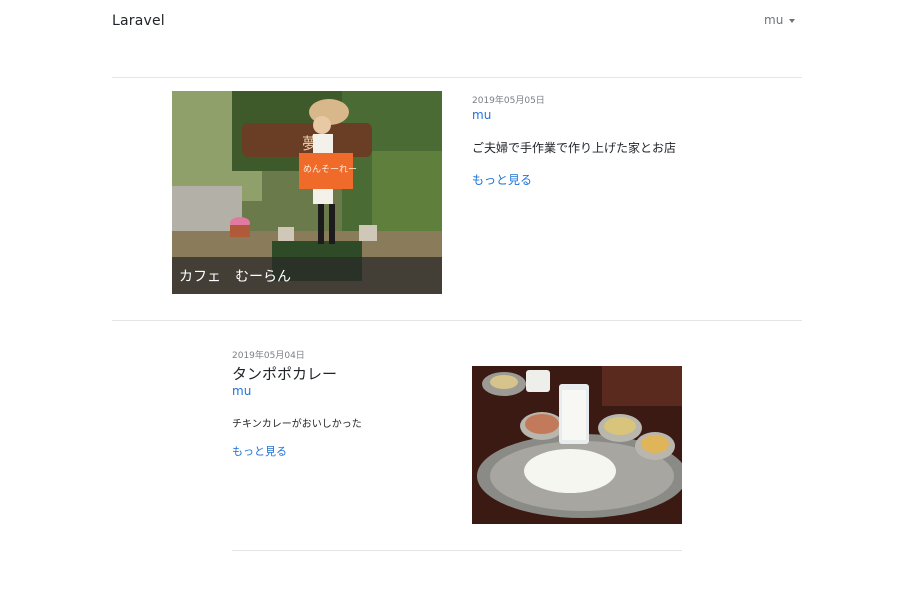 This screenshot has height=601, width=914. I want to click on curry-photo, so click(577, 445).